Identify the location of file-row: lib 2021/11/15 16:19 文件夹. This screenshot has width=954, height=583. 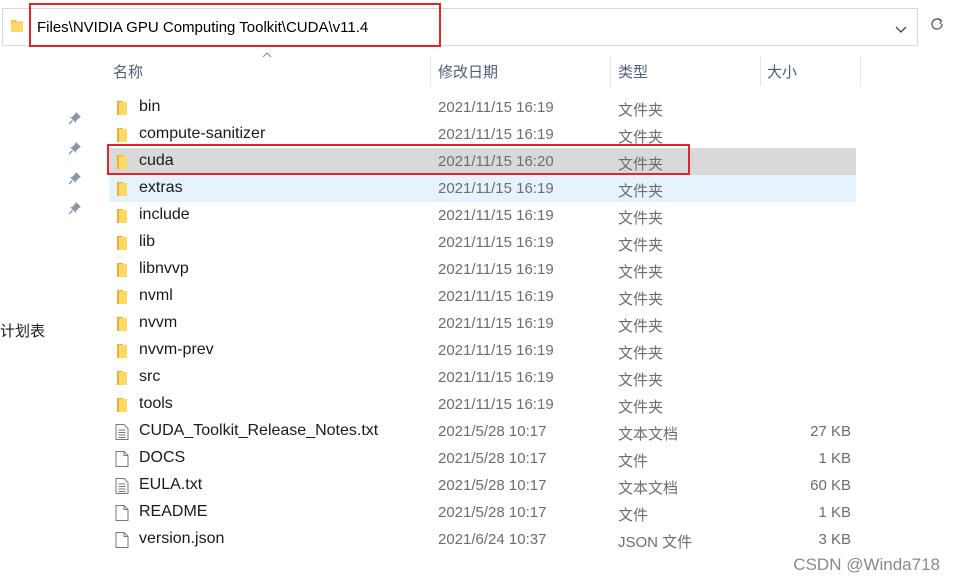
(482, 242).